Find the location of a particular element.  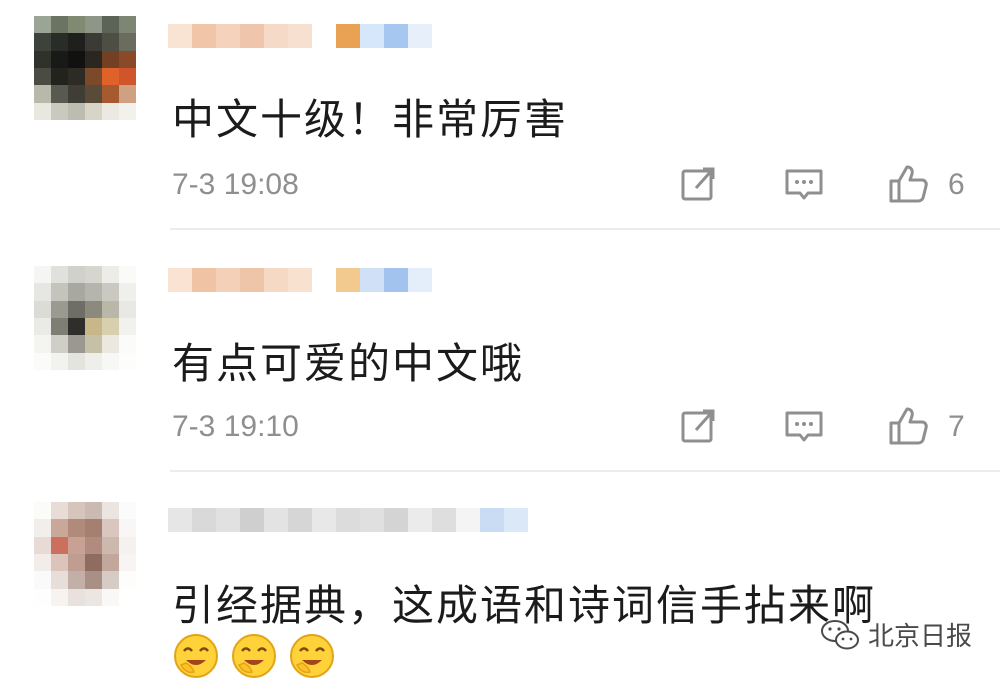

comment-icon is located at coordinates (804, 184).